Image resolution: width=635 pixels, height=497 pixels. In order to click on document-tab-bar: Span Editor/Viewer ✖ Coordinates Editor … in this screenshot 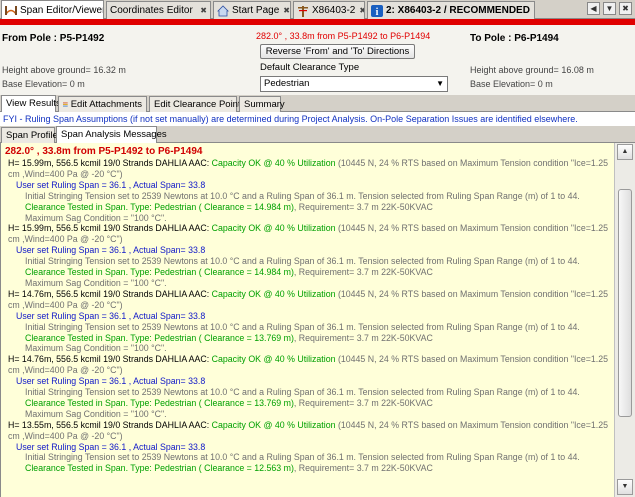, I will do `click(317, 9)`.